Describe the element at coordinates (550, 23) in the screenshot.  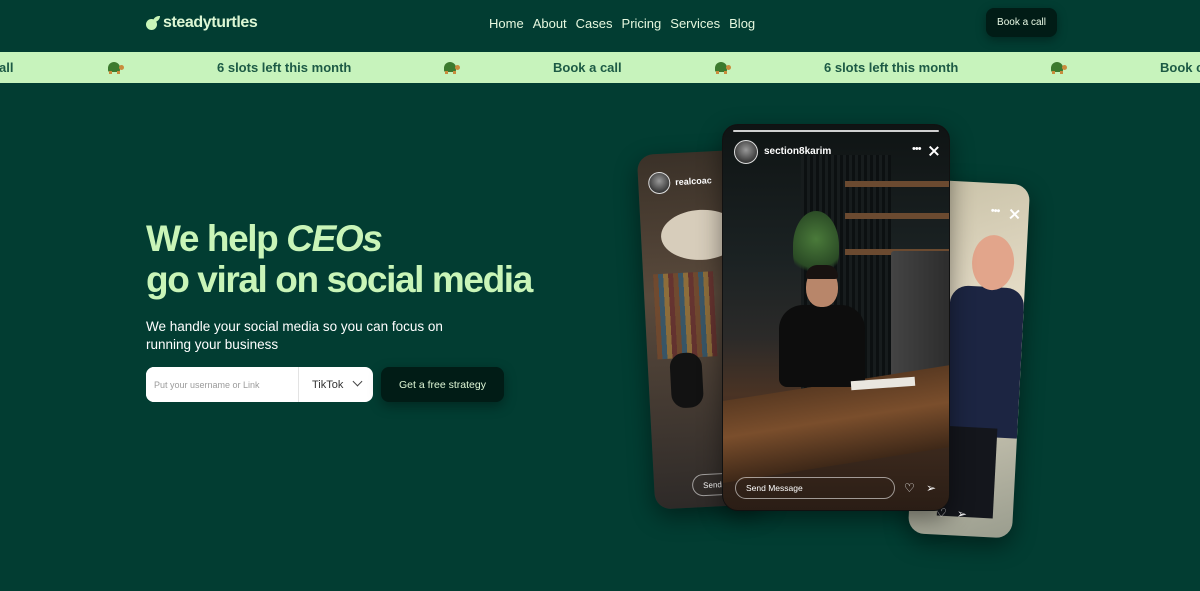
I see `nav-link-about: About` at that location.